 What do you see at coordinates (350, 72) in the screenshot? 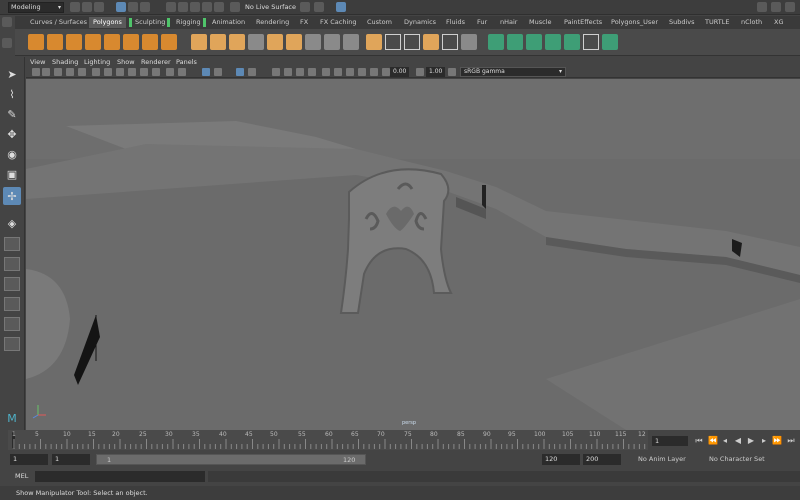
I see `xray-joints-icon` at bounding box center [350, 72].